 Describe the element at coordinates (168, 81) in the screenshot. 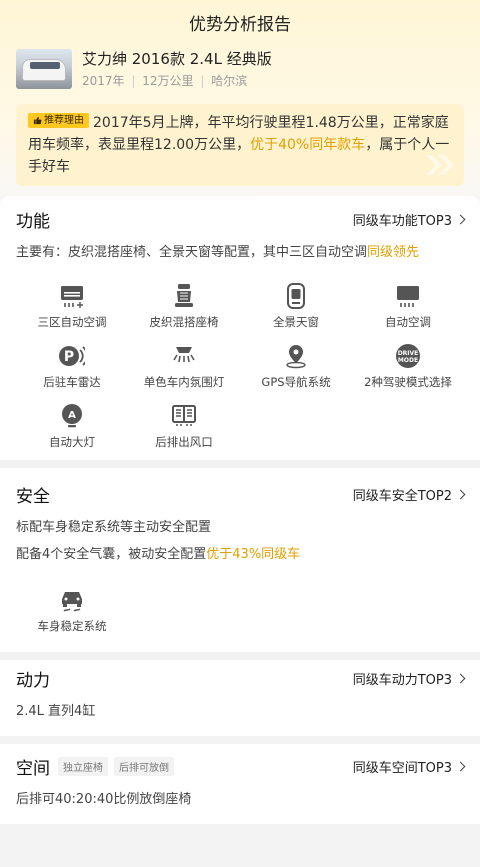

I see `car-mileage: 12万公里` at that location.